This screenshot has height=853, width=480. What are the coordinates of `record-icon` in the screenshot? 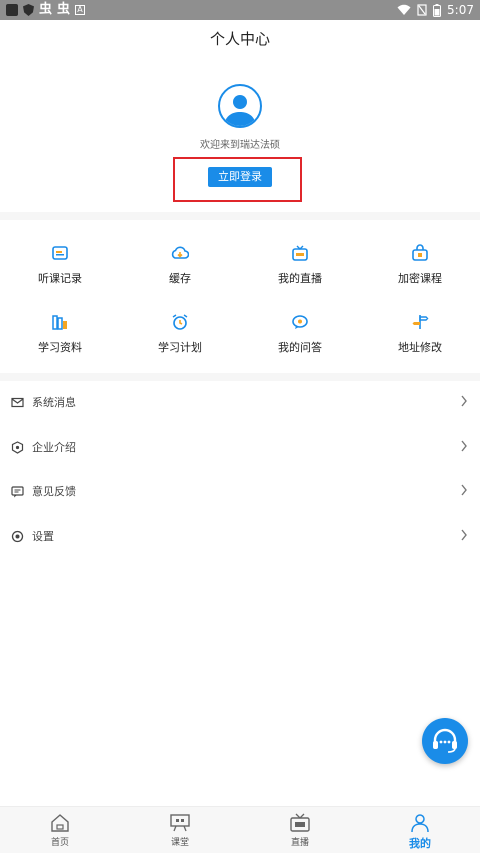 It's located at (60, 253).